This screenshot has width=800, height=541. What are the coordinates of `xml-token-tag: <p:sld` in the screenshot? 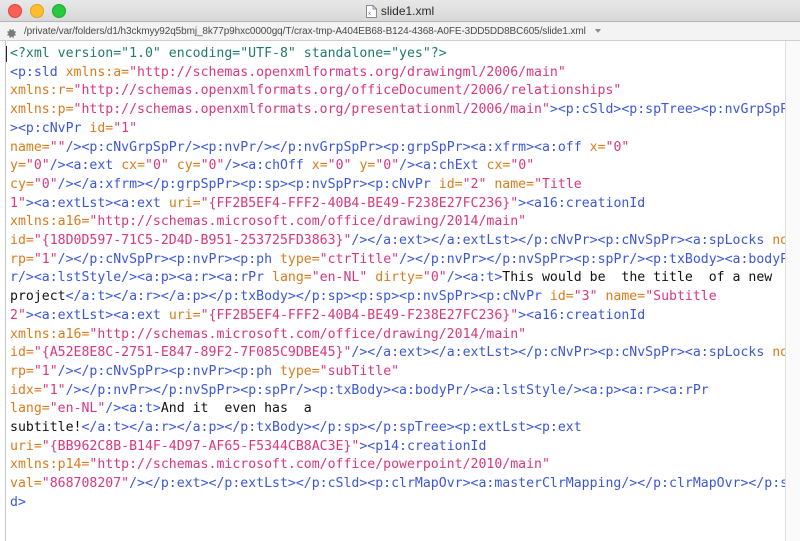 It's located at (38, 72).